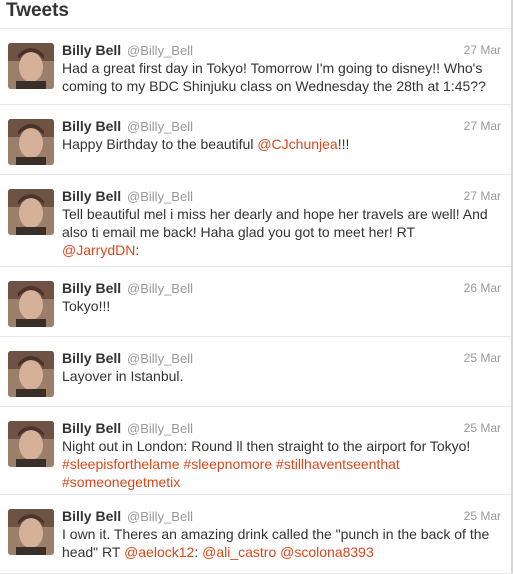  I want to click on hashtag-link: #stillhaventseenthat, so click(338, 464).